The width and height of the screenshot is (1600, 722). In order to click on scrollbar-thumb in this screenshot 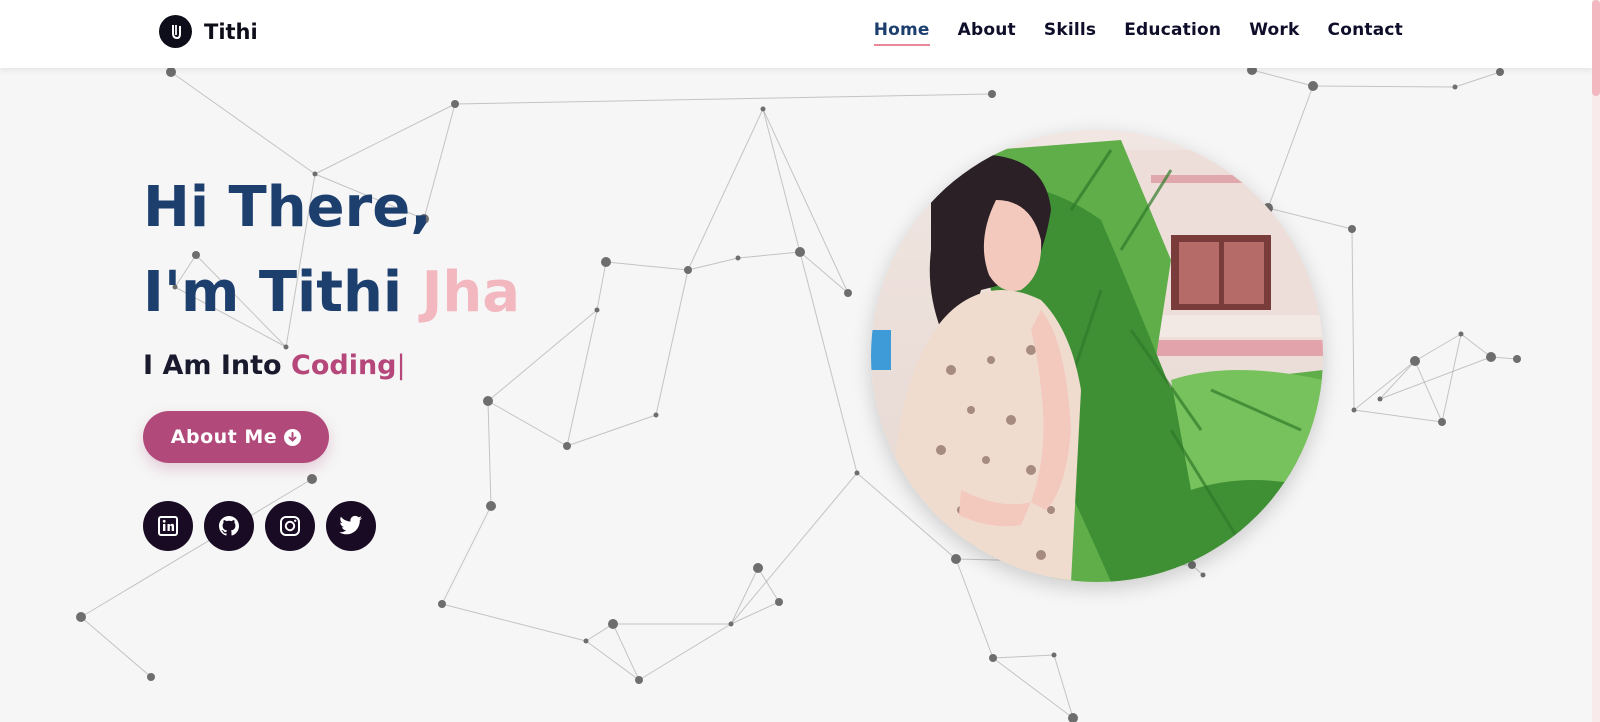, I will do `click(1596, 48)`.